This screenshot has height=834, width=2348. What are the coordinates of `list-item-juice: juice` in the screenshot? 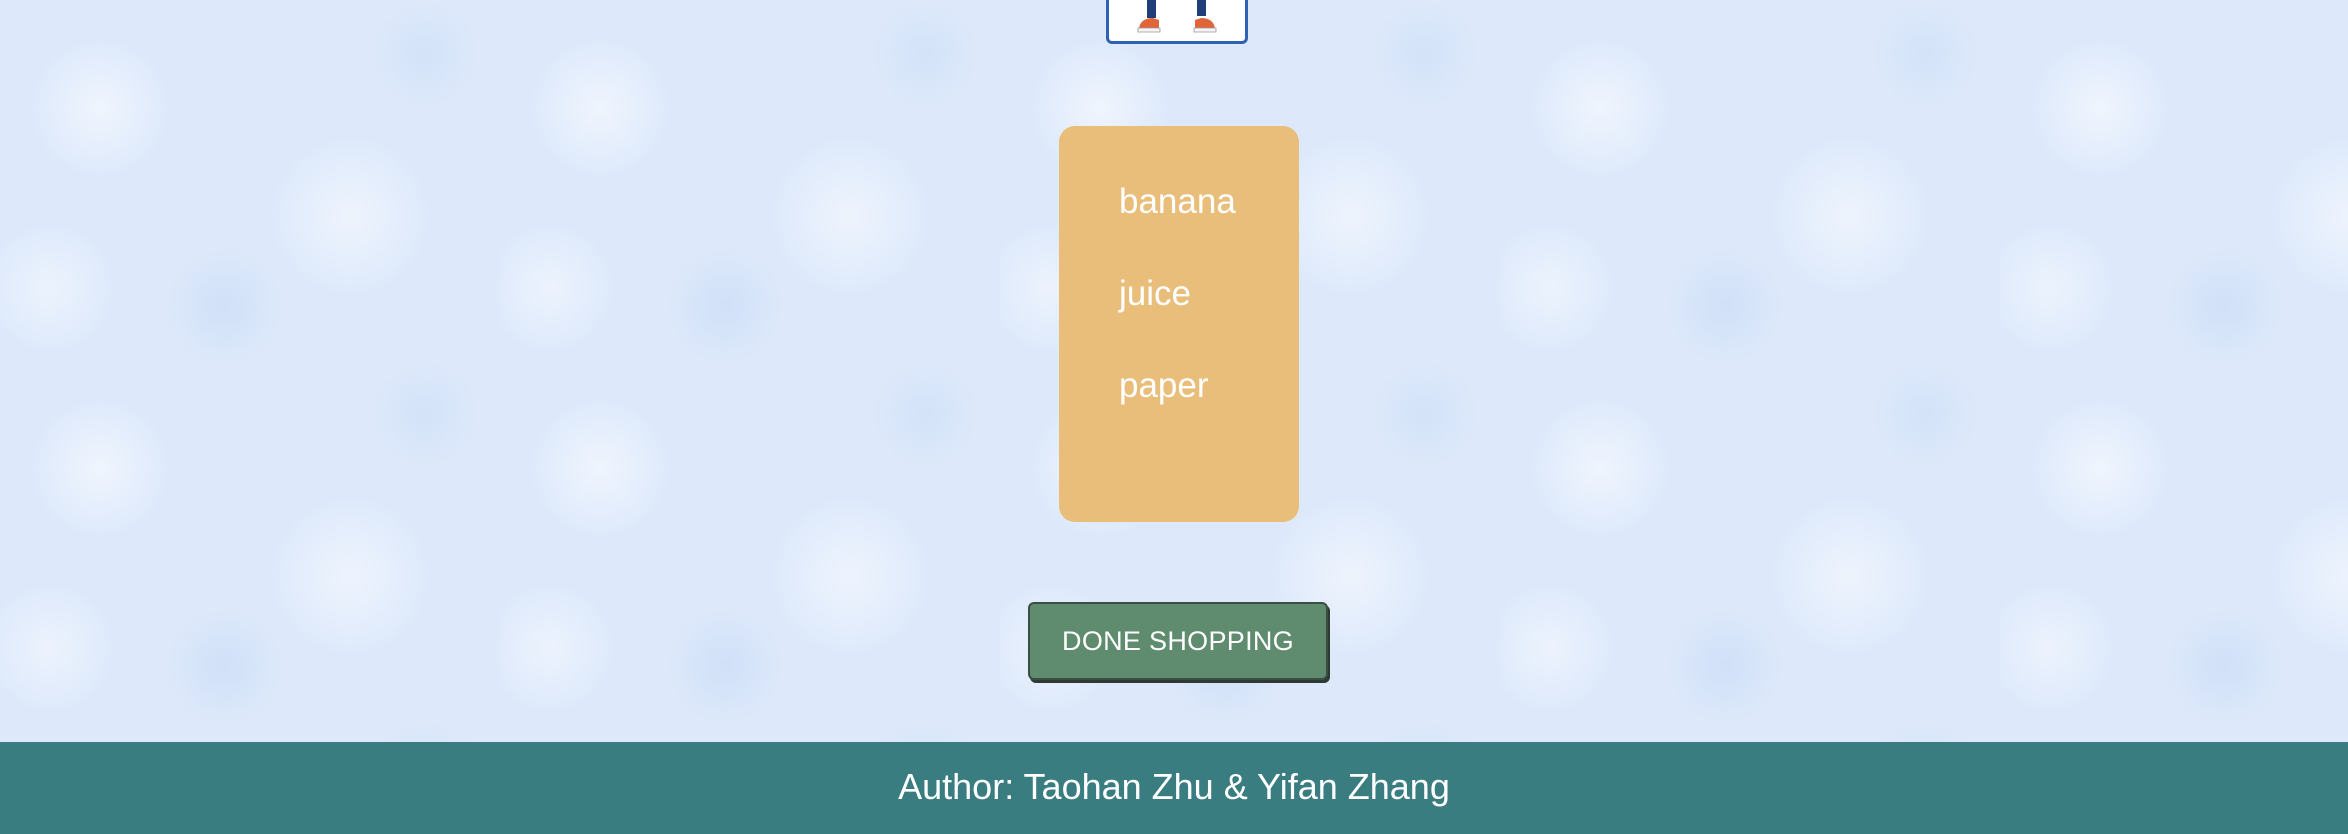 It's located at (1209, 322).